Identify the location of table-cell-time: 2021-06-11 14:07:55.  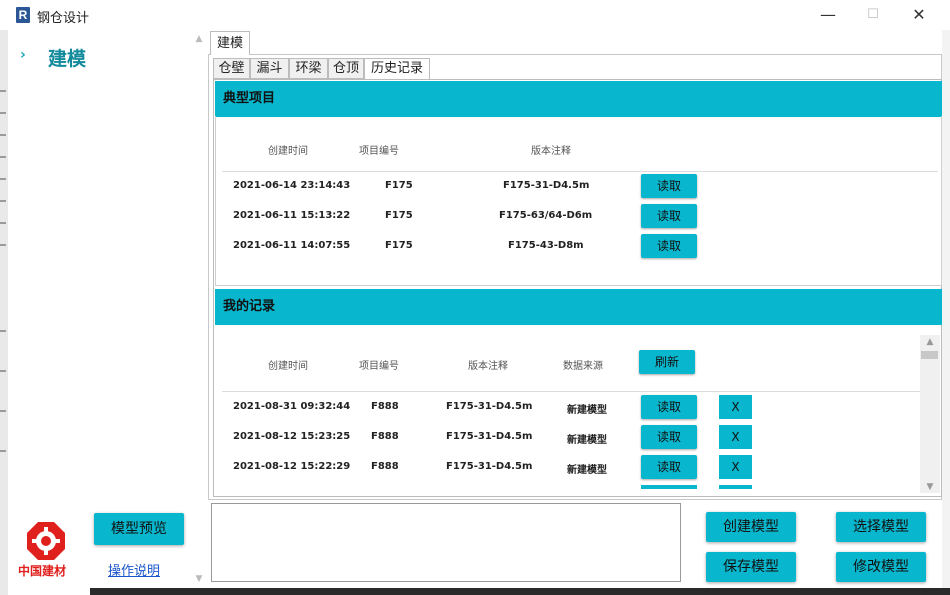
(292, 245).